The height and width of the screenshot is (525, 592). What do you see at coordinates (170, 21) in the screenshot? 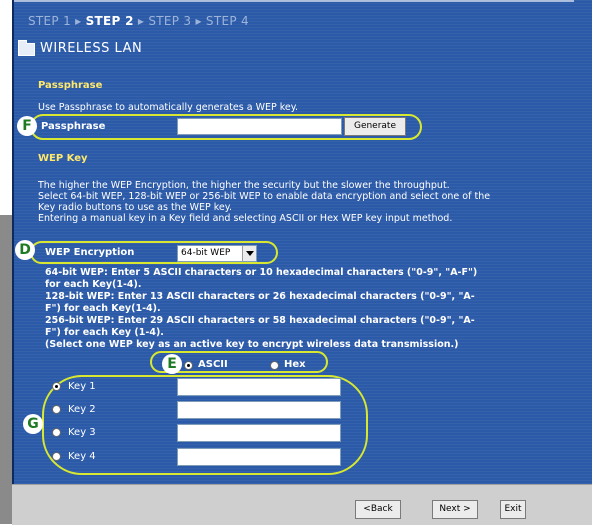
I see `step-3: STEP 3` at bounding box center [170, 21].